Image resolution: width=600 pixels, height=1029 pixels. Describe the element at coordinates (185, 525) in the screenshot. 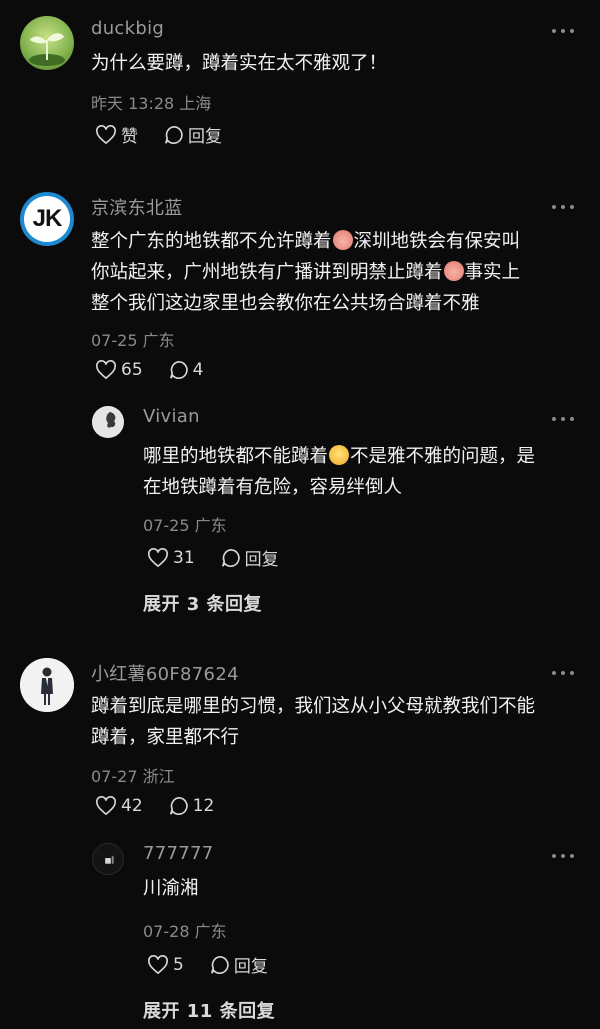

I see `reply-meta: 07-25 广东` at that location.